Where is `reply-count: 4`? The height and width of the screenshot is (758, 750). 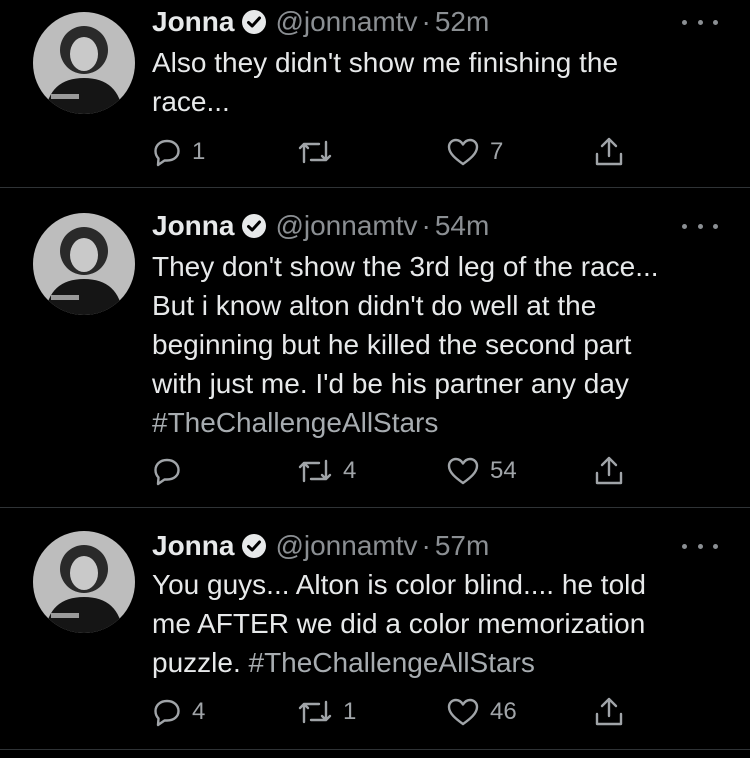 reply-count: 4 is located at coordinates (199, 711).